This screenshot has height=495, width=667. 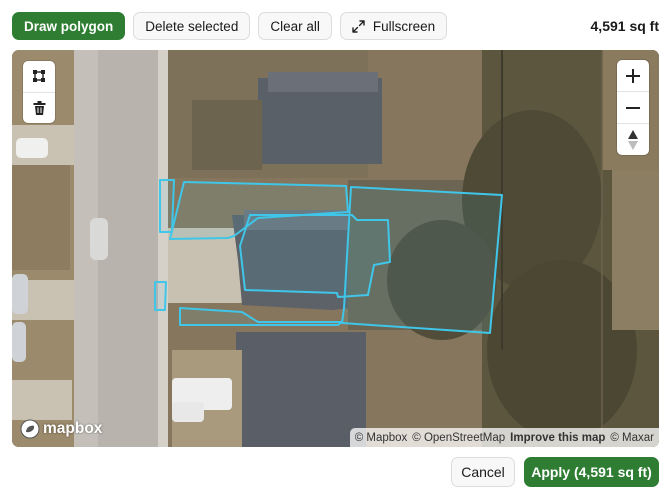 What do you see at coordinates (557, 438) in the screenshot?
I see `improve-map-link: Improve this map` at bounding box center [557, 438].